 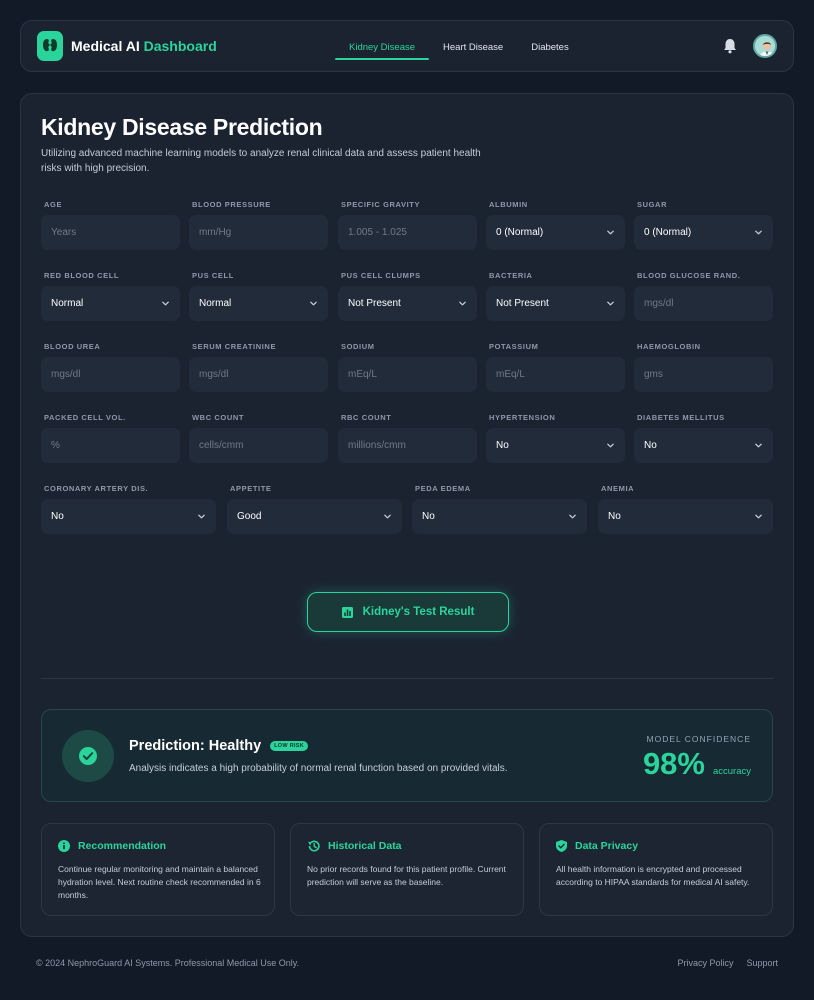 What do you see at coordinates (508, 204) in the screenshot?
I see `albumin-label: ALBUMIN` at bounding box center [508, 204].